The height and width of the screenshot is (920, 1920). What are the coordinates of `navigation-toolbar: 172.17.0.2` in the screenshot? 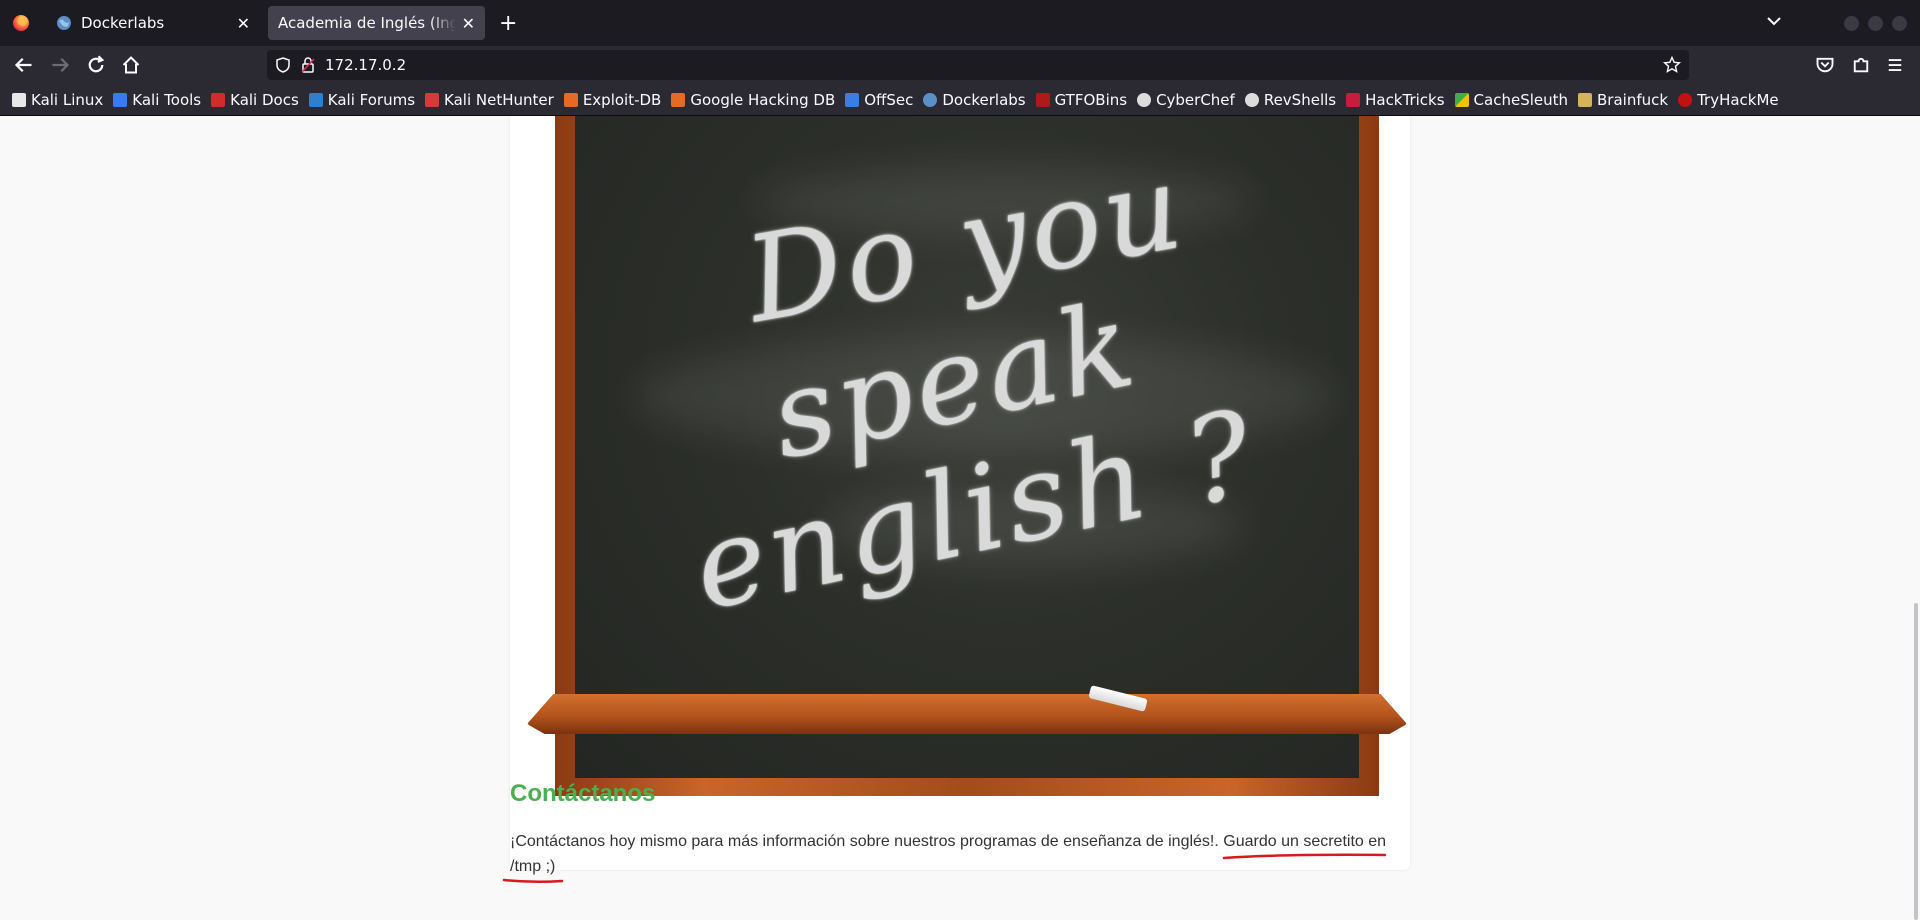 It's located at (960, 65).